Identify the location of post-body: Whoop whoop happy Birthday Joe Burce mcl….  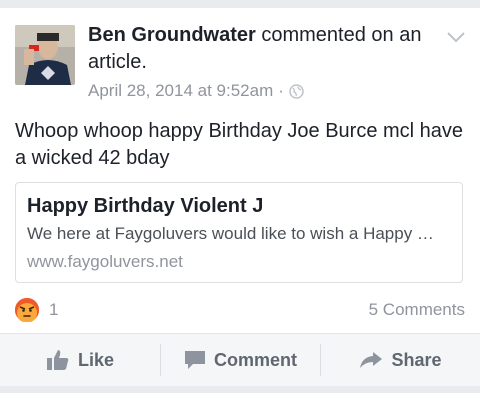
(239, 144).